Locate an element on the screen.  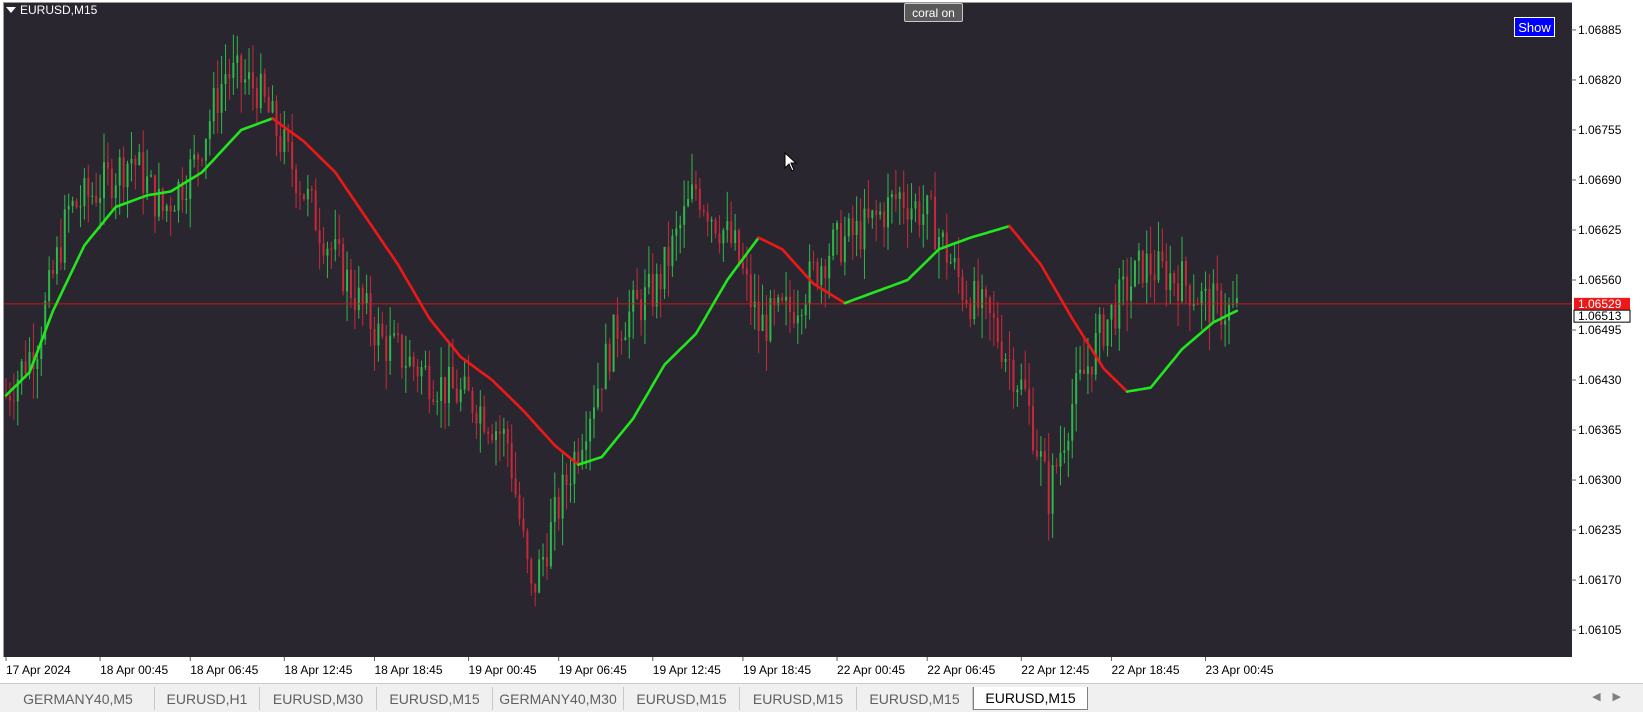
tab-eurusd-h1: EURUSD,H1 is located at coordinates (207, 698).